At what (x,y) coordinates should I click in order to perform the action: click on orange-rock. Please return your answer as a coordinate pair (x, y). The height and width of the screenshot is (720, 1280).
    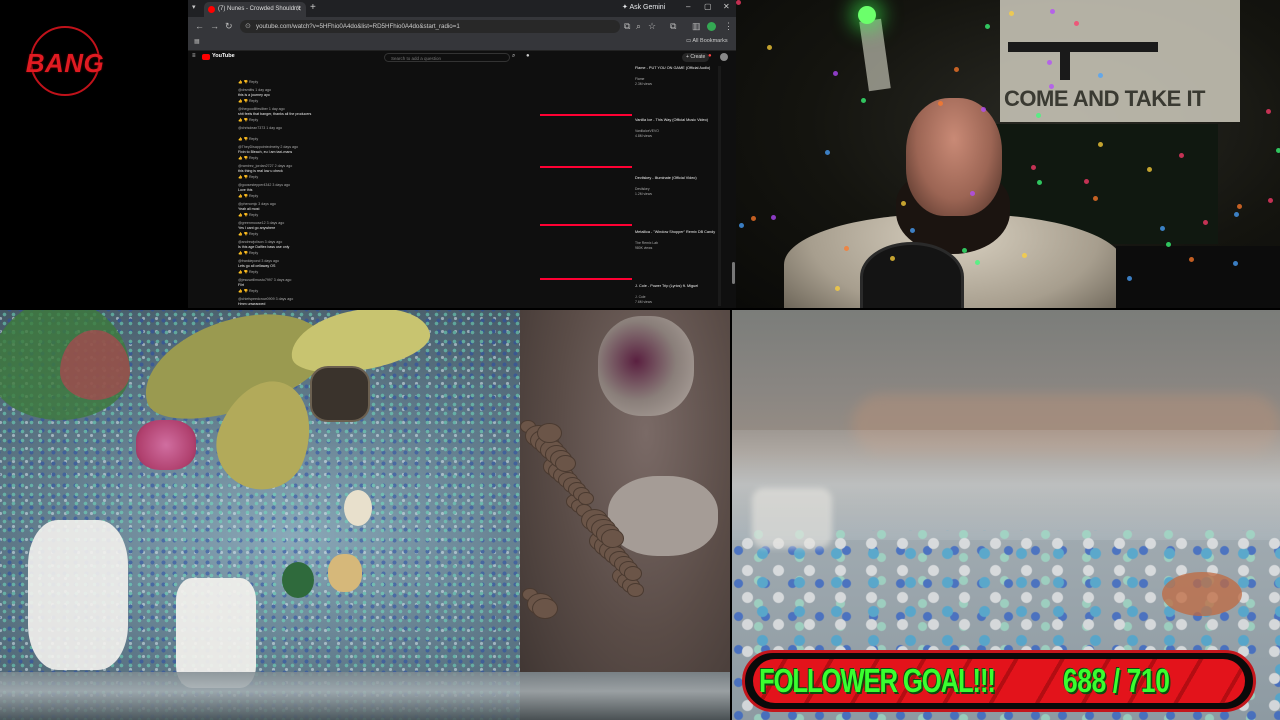
    Looking at the image, I should click on (1202, 594).